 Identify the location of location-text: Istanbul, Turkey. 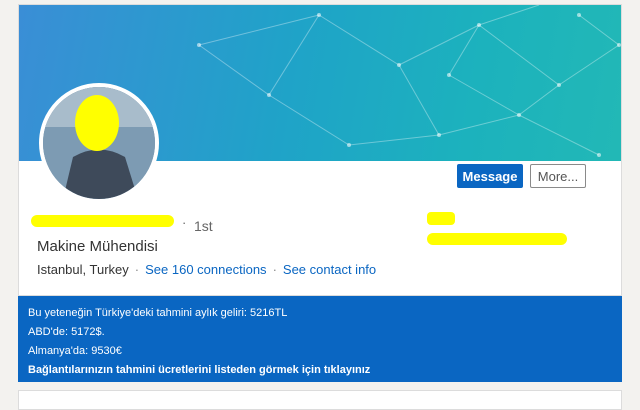
(83, 269).